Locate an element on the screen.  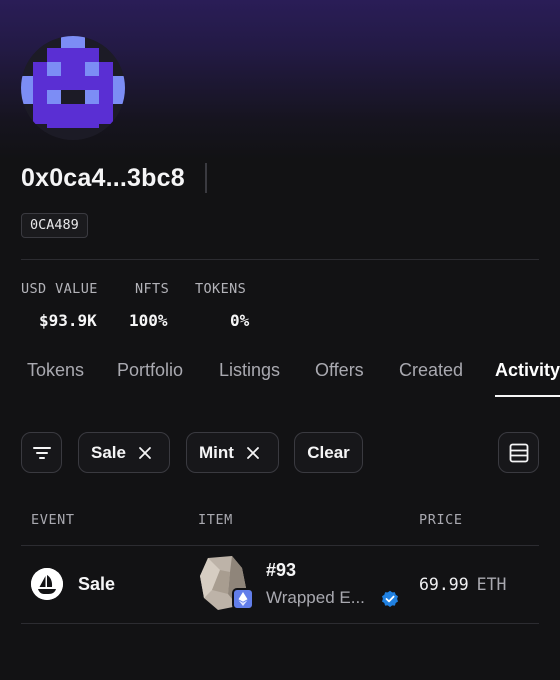
clear-filters-button: Clear is located at coordinates (328, 452).